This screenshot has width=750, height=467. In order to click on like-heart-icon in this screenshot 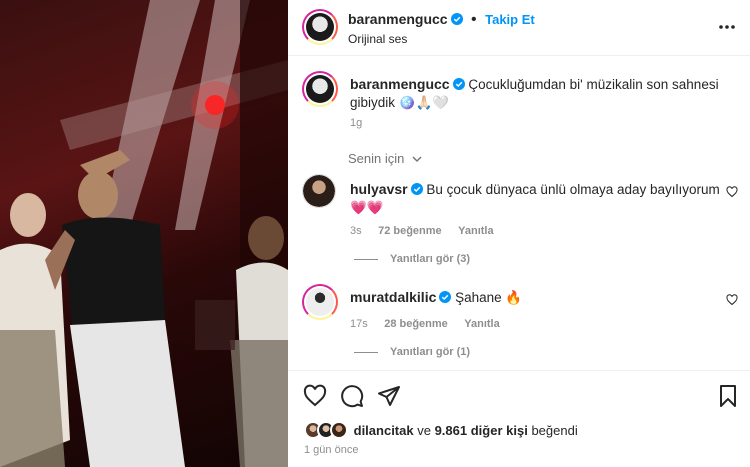, I will do `click(315, 396)`.